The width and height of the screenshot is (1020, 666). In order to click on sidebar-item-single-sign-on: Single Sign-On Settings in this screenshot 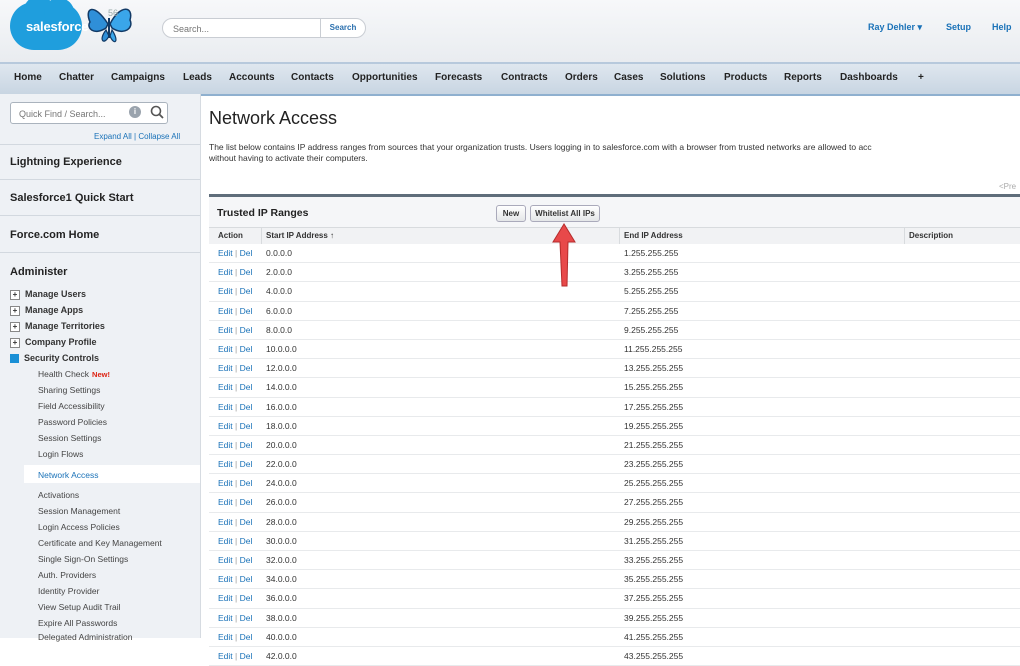, I will do `click(83, 559)`.